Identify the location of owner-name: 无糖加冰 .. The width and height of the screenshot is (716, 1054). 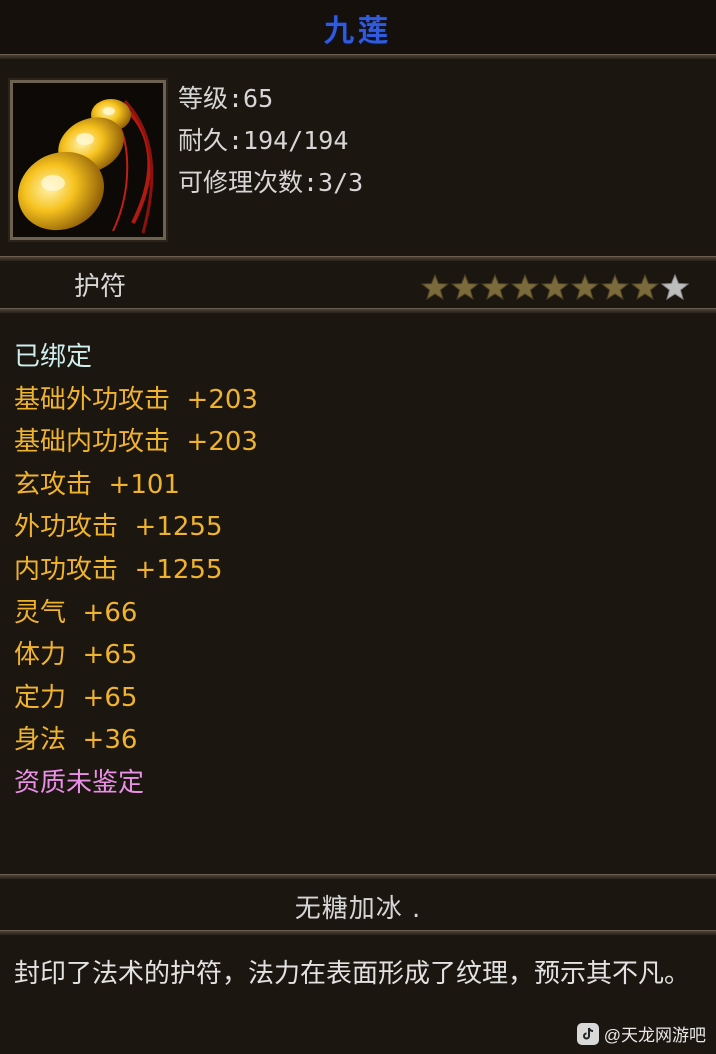
(358, 908).